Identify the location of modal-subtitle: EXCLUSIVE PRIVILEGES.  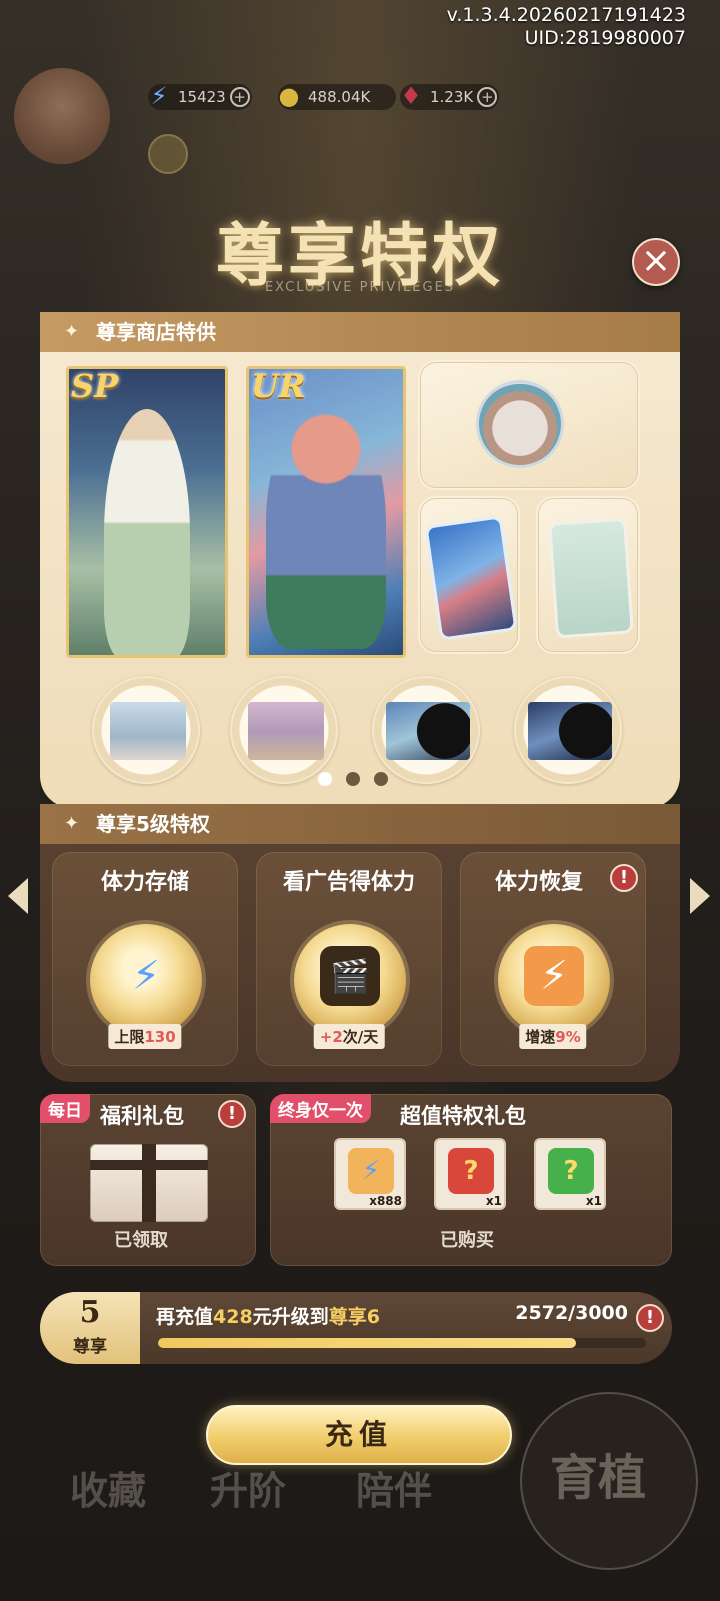
(360, 287).